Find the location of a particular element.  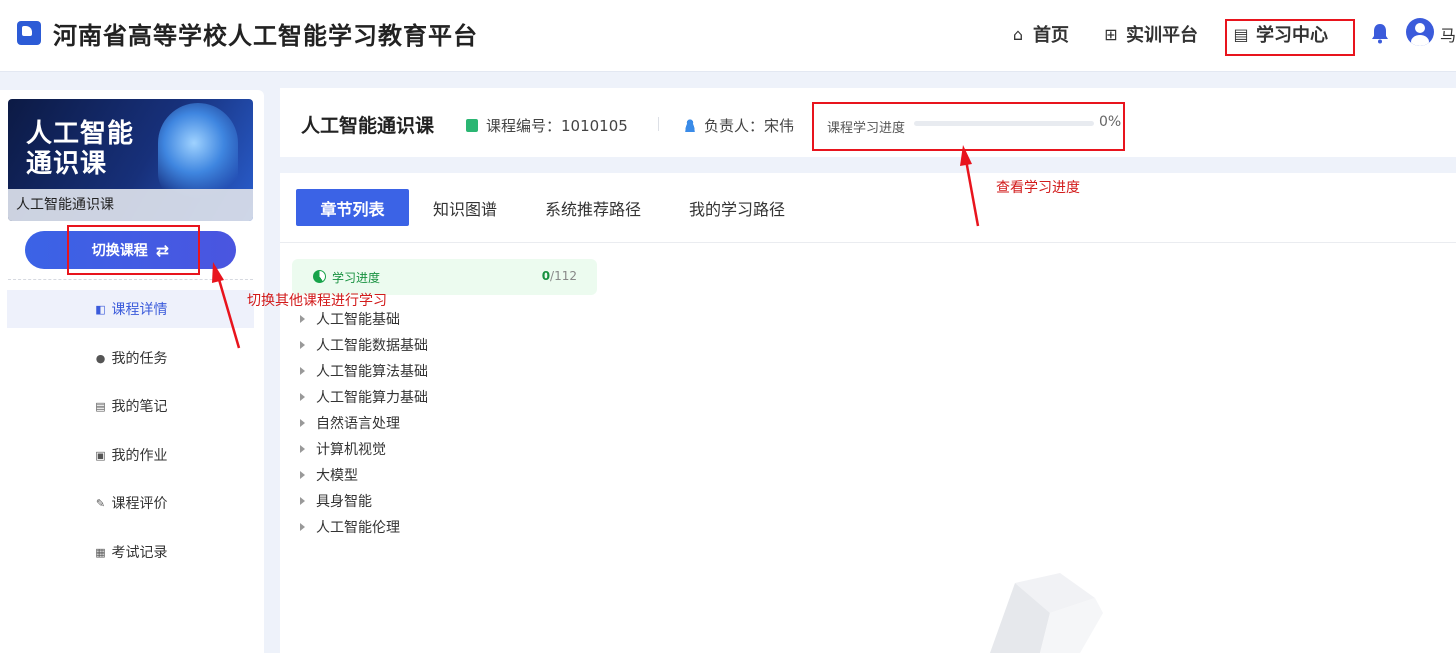

sidebar-item-label: 课程详情 is located at coordinates (139, 310).